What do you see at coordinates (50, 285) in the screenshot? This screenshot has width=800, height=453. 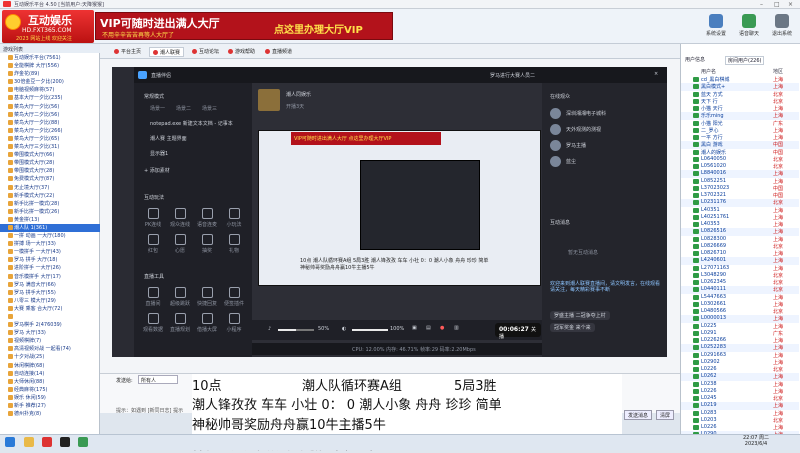 I see `tree-item: 罗马 满音大厅(66)` at bounding box center [50, 285].